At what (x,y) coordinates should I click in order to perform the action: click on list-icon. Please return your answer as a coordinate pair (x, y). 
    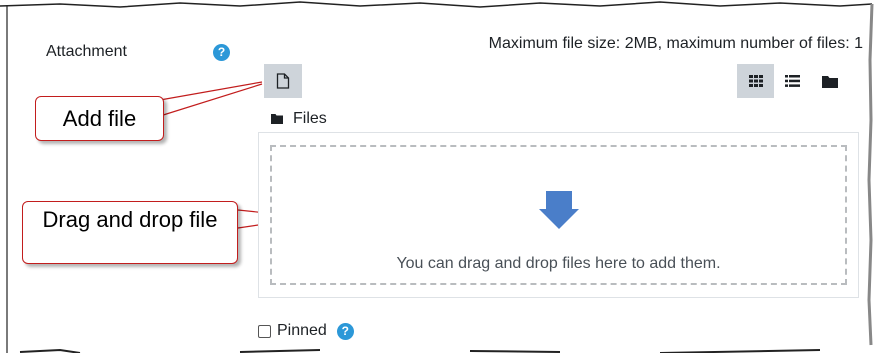
    Looking at the image, I should click on (792, 81).